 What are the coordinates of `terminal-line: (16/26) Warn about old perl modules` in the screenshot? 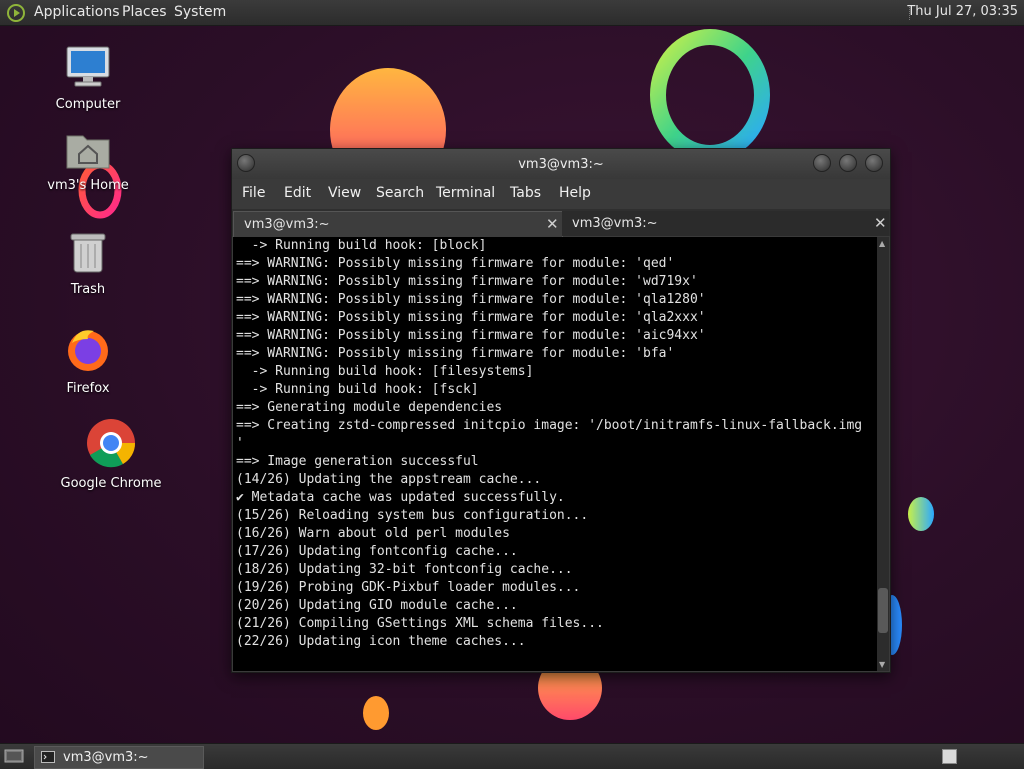 It's located at (373, 533).